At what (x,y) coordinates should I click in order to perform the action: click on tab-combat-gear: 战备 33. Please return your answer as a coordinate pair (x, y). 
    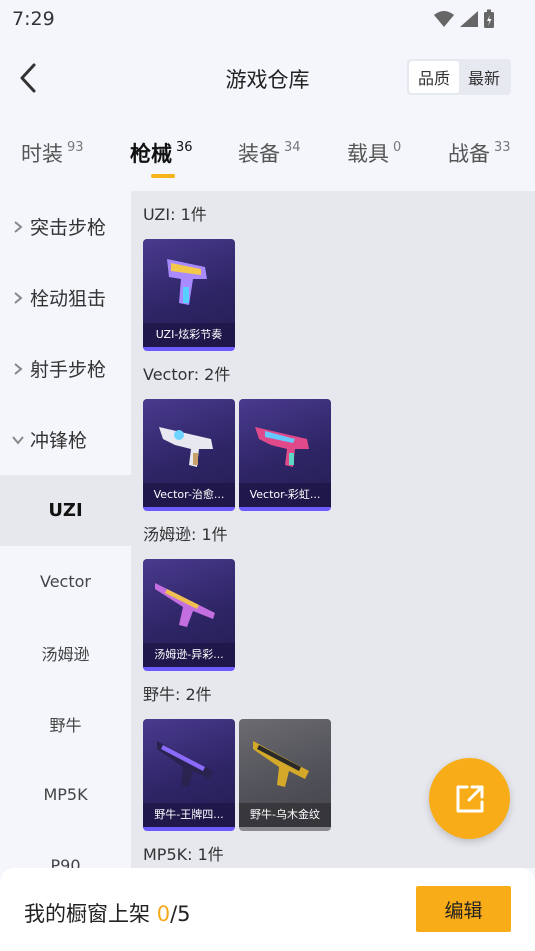
    Looking at the image, I should click on (479, 153).